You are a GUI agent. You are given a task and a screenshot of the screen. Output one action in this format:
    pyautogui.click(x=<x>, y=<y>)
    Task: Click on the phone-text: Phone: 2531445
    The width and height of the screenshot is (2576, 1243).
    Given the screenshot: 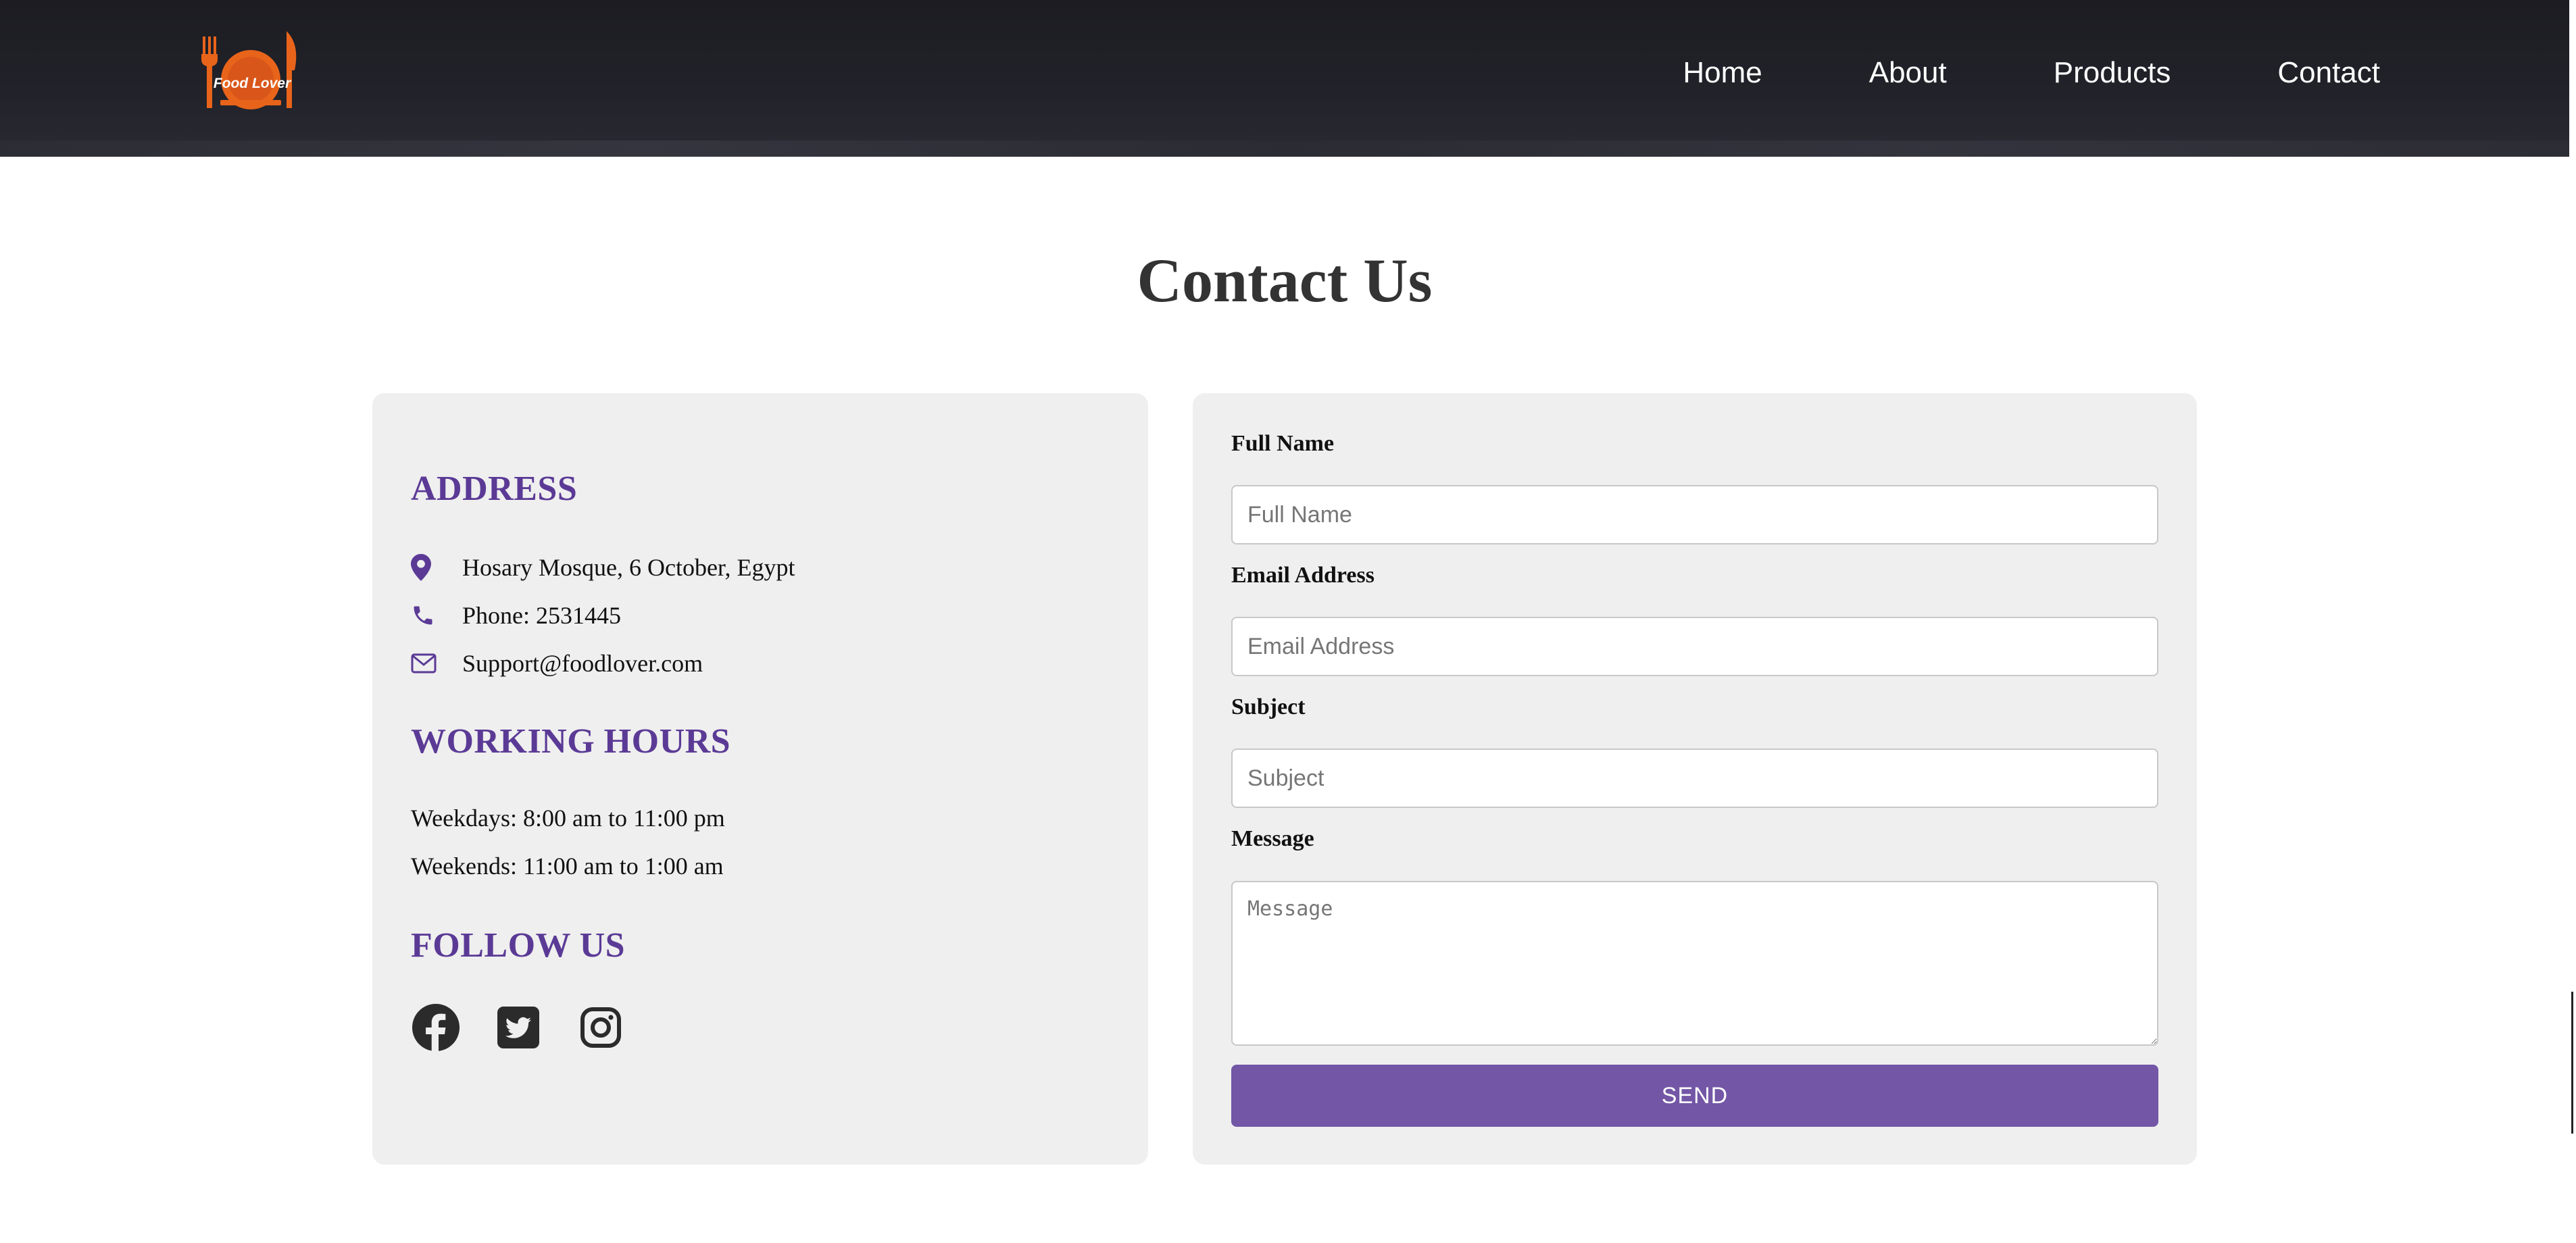 What is the action you would take?
    pyautogui.click(x=542, y=616)
    